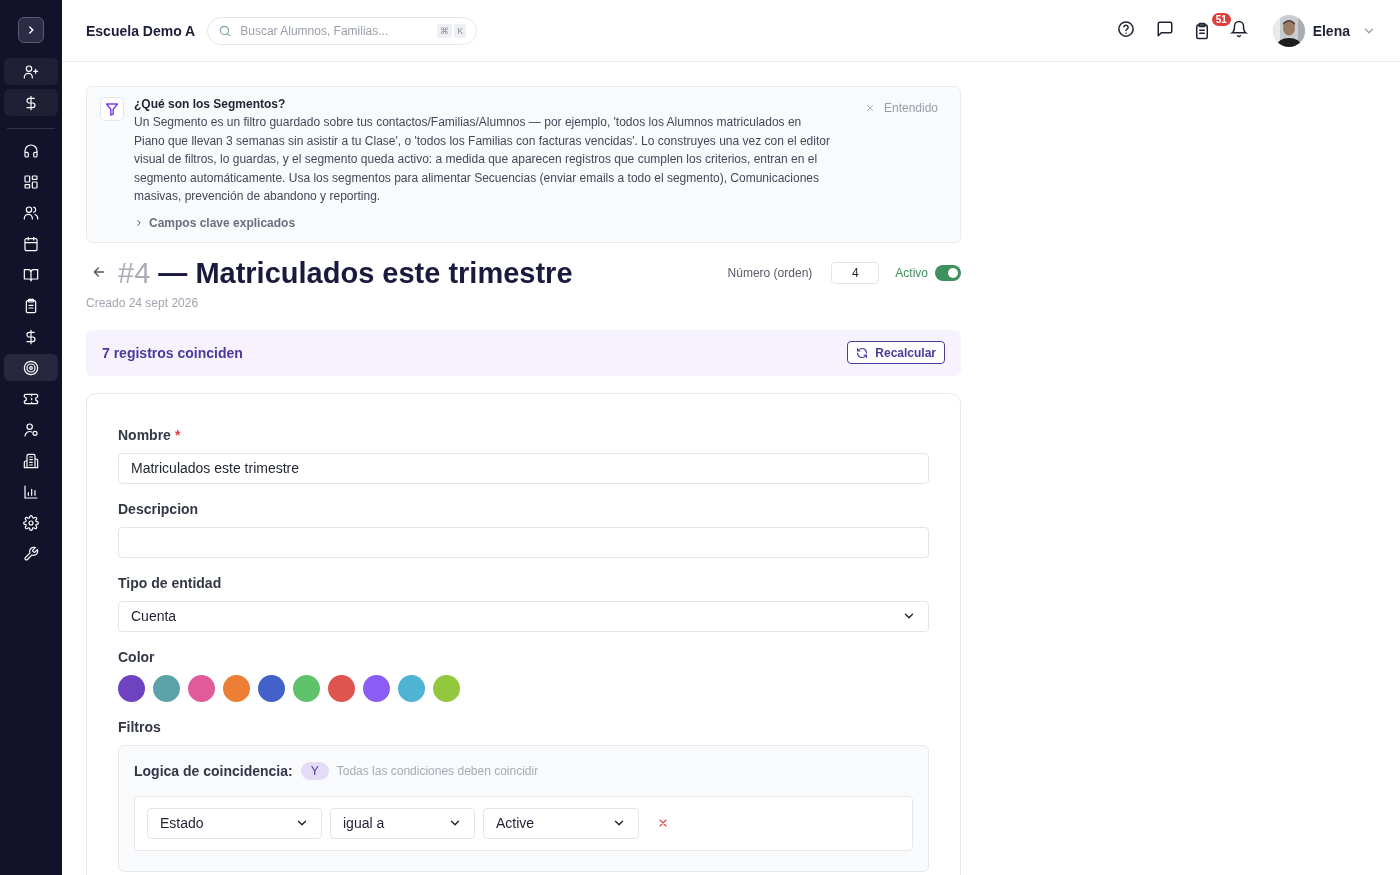  I want to click on user-name: Elena, so click(1331, 30).